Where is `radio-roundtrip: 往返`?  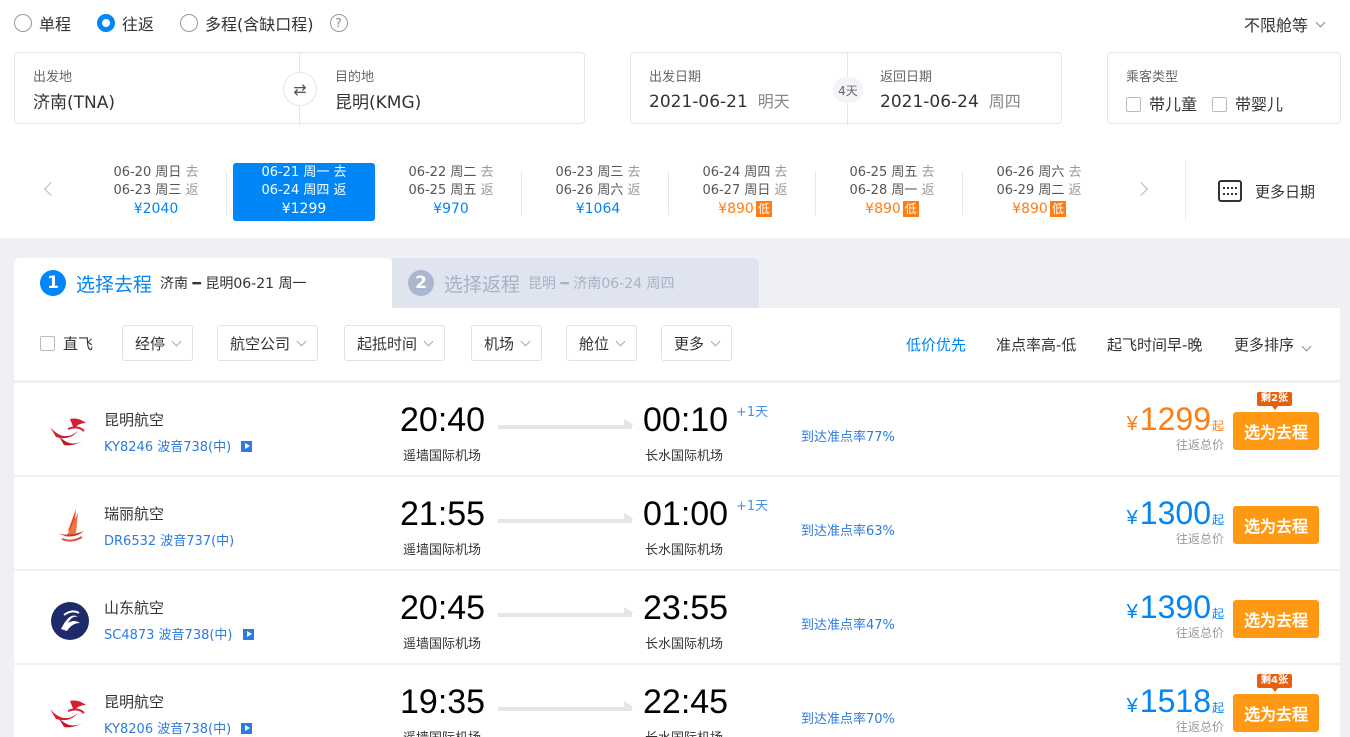 radio-roundtrip: 往返 is located at coordinates (125, 23).